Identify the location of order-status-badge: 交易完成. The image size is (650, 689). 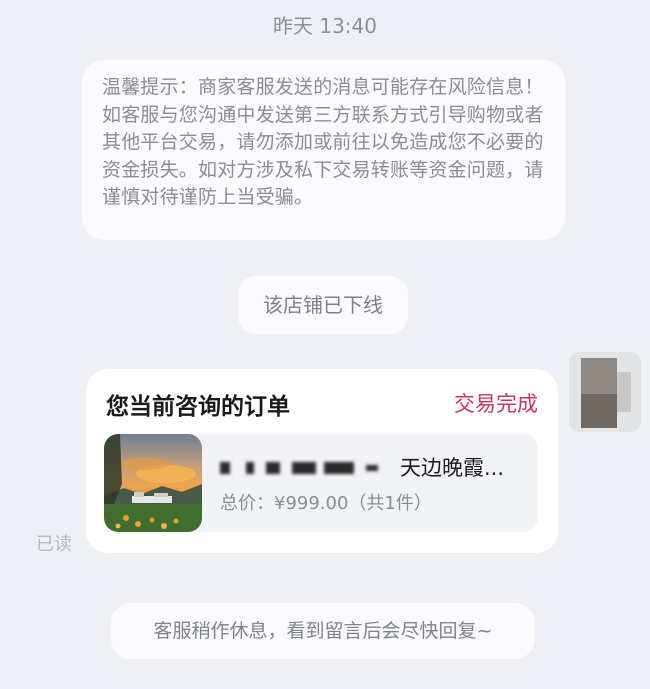
(496, 404).